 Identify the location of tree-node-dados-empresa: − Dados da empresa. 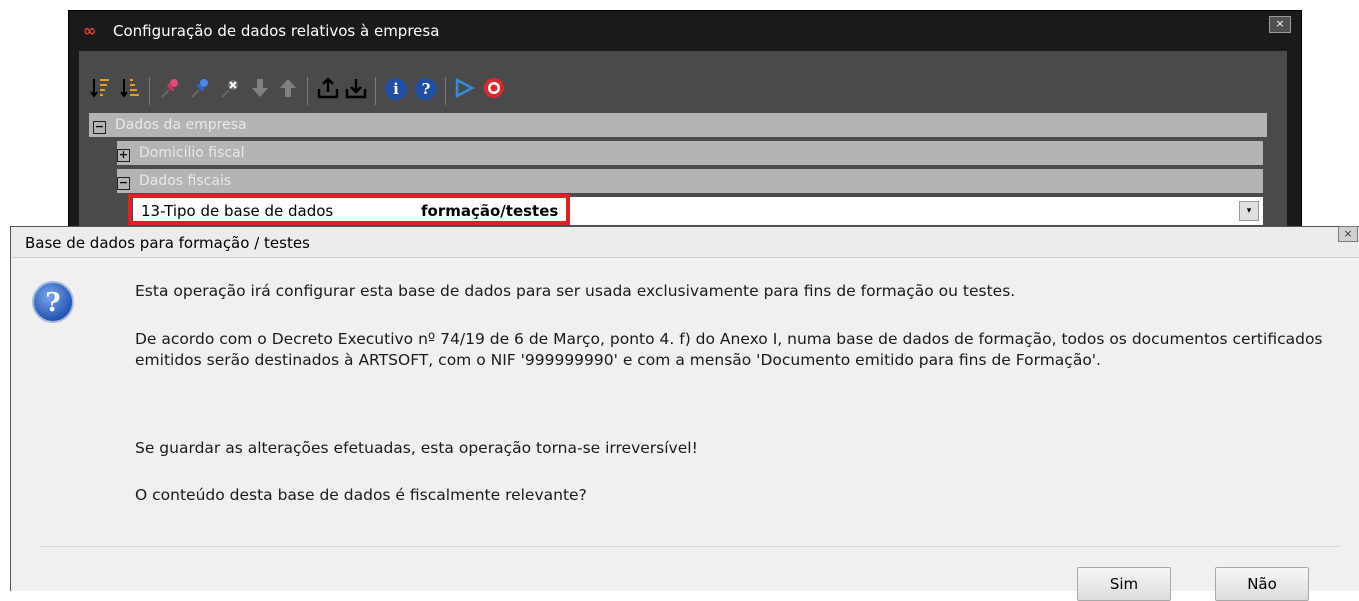
(678, 125).